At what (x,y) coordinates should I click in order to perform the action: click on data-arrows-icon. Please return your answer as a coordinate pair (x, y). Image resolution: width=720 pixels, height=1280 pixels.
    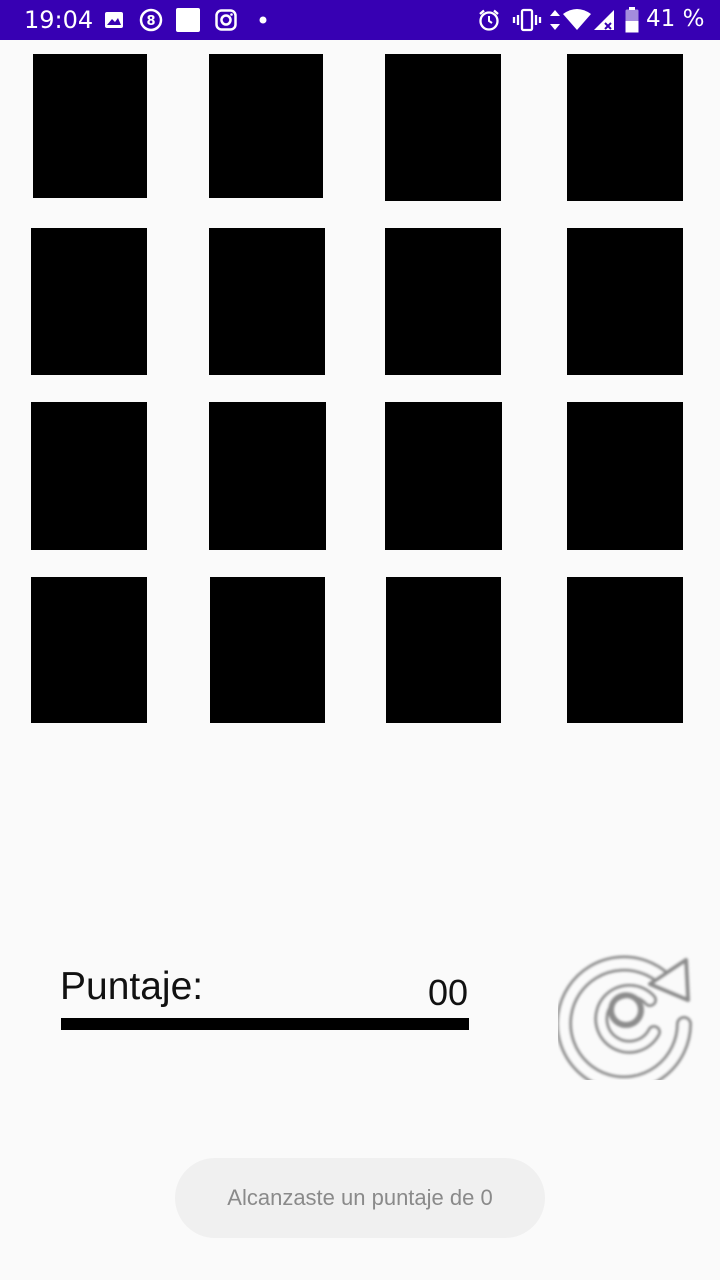
    Looking at the image, I should click on (555, 20).